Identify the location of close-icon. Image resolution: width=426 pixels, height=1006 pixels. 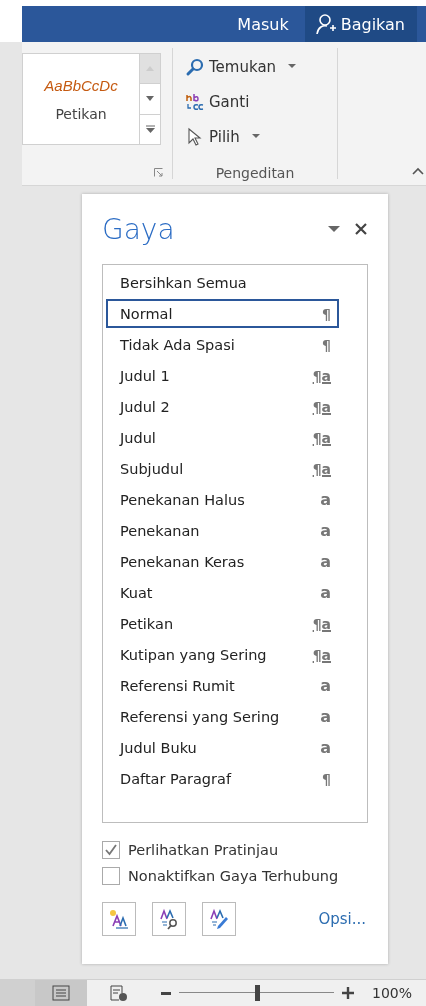
(361, 229).